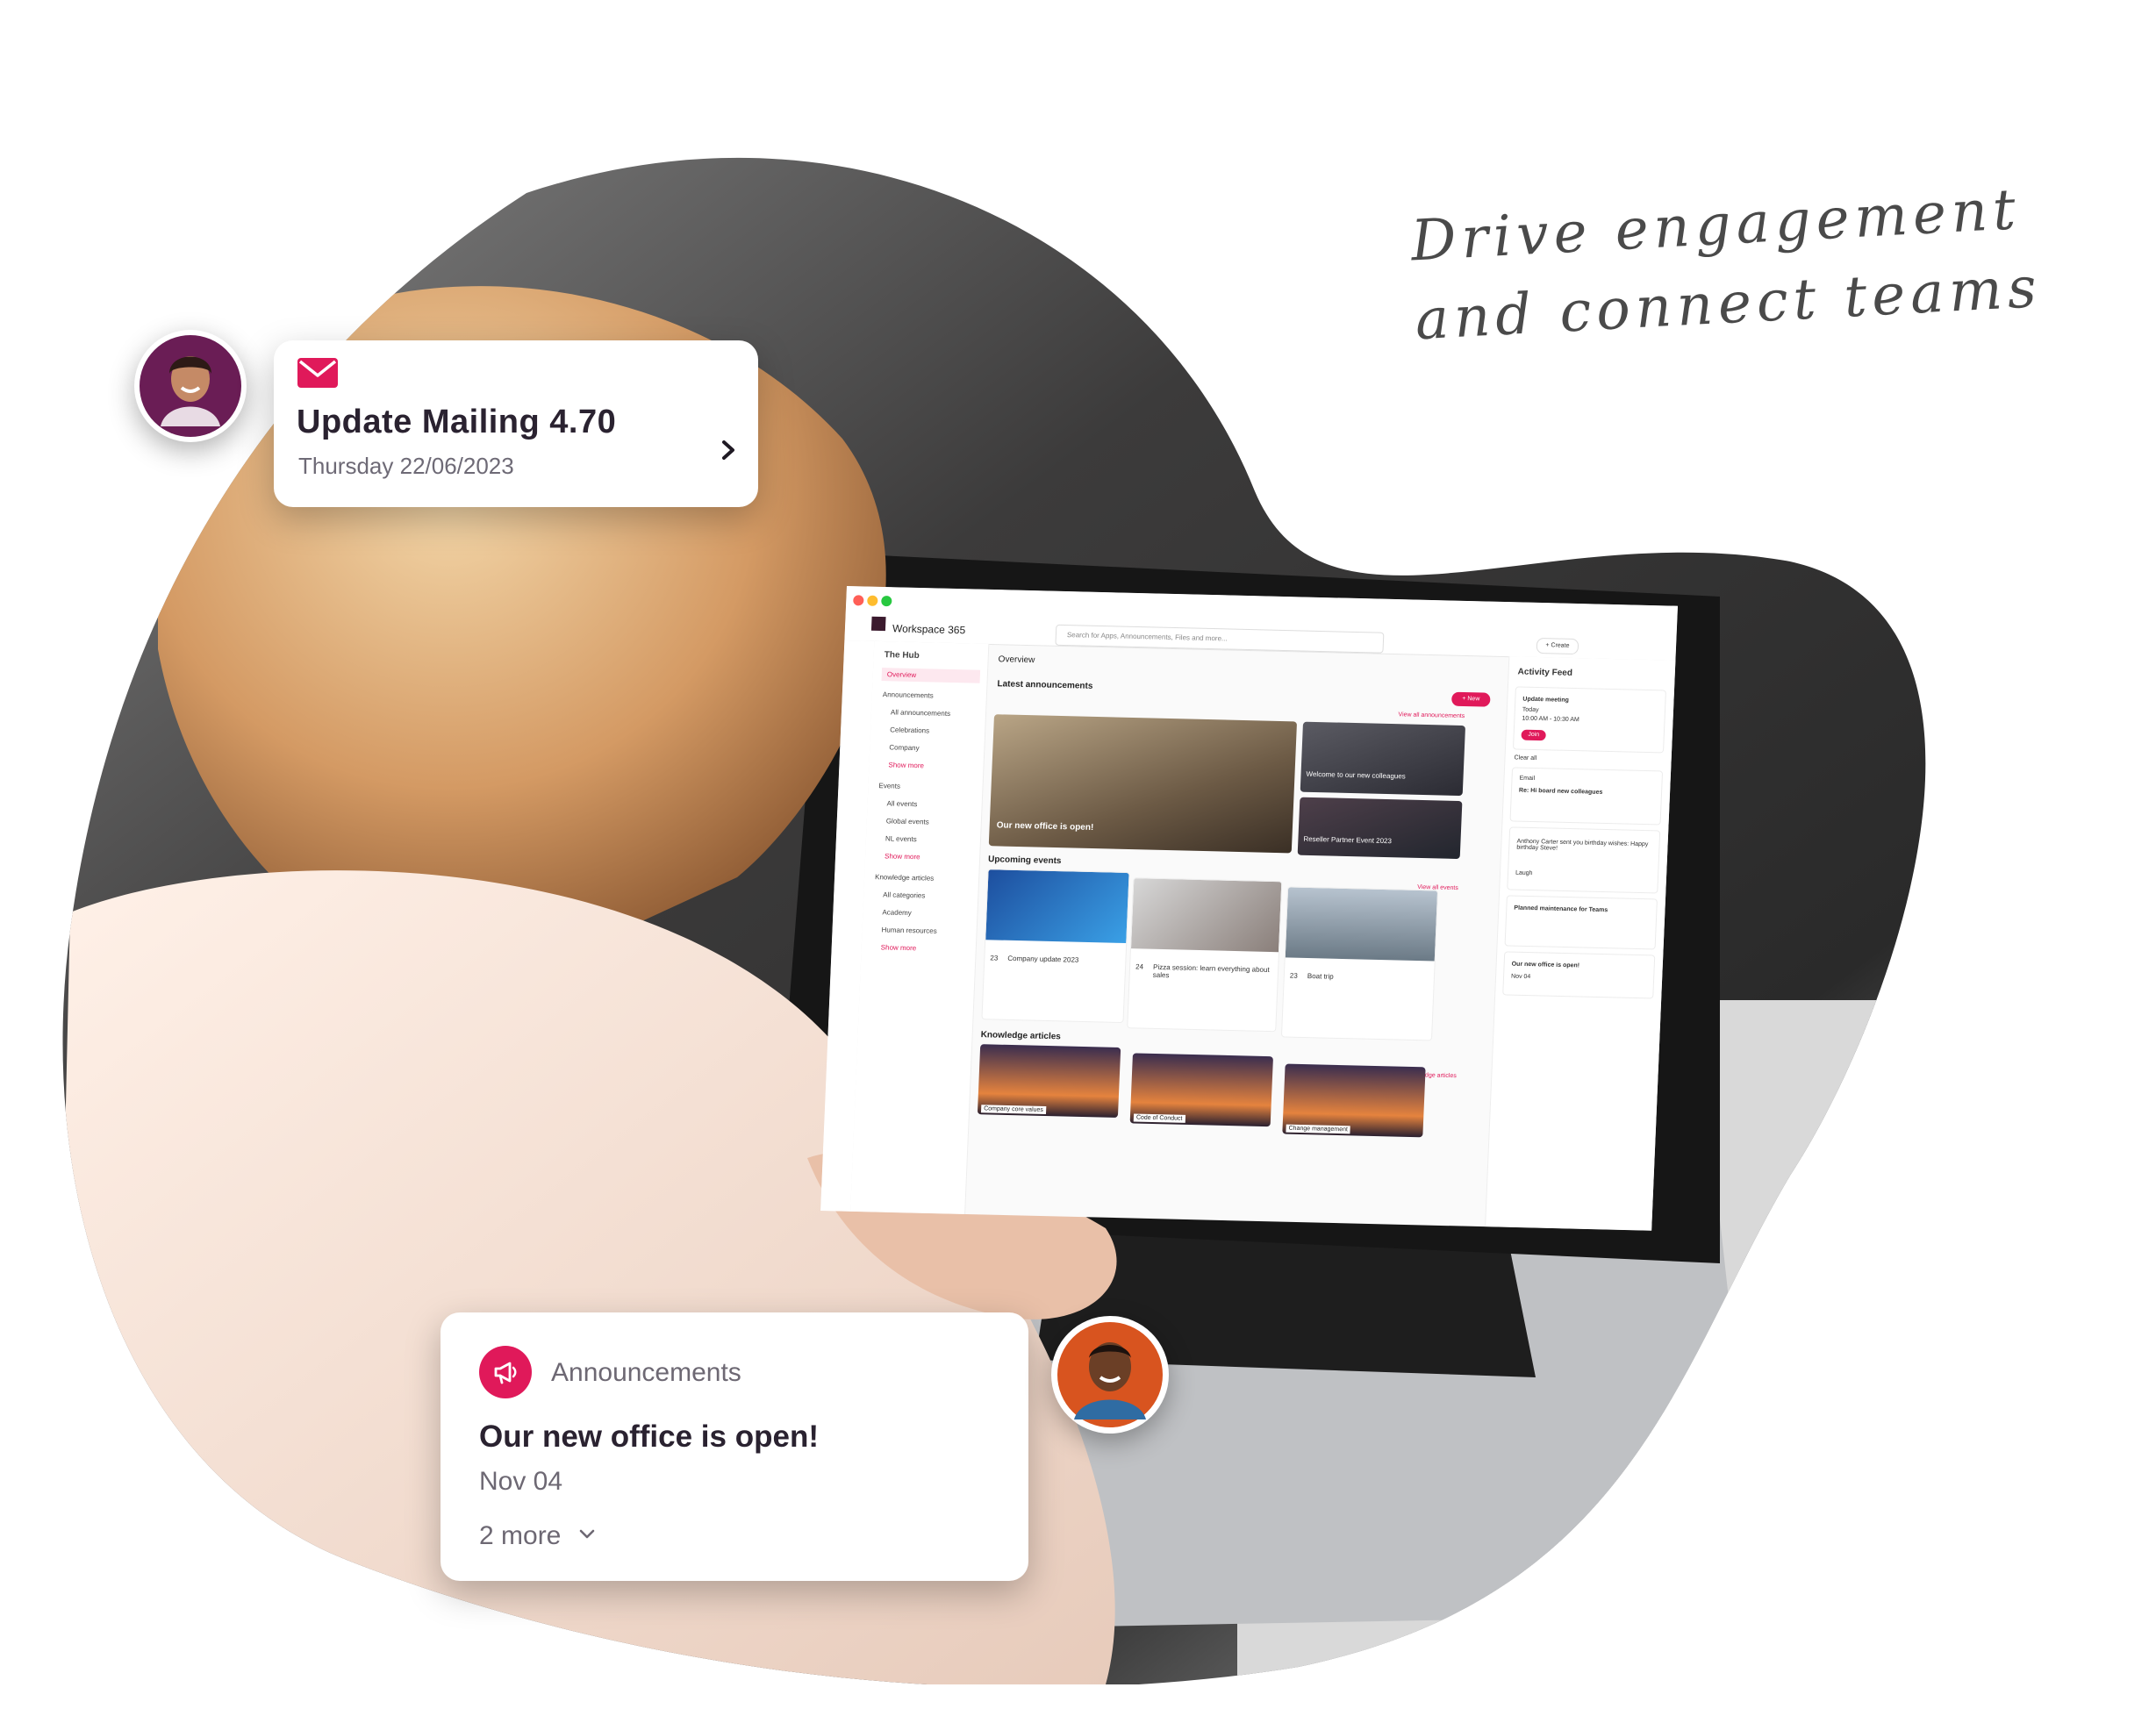 The image size is (2156, 1709). Describe the element at coordinates (901, 838) in the screenshot. I see `nav-nl-events: NL events` at that location.